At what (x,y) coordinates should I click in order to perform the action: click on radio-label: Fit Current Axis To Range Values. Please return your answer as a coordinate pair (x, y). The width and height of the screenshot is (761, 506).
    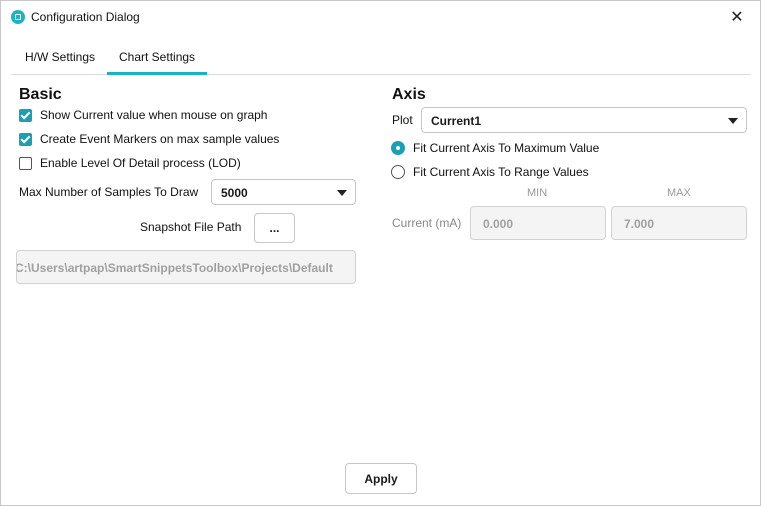
    Looking at the image, I should click on (501, 172).